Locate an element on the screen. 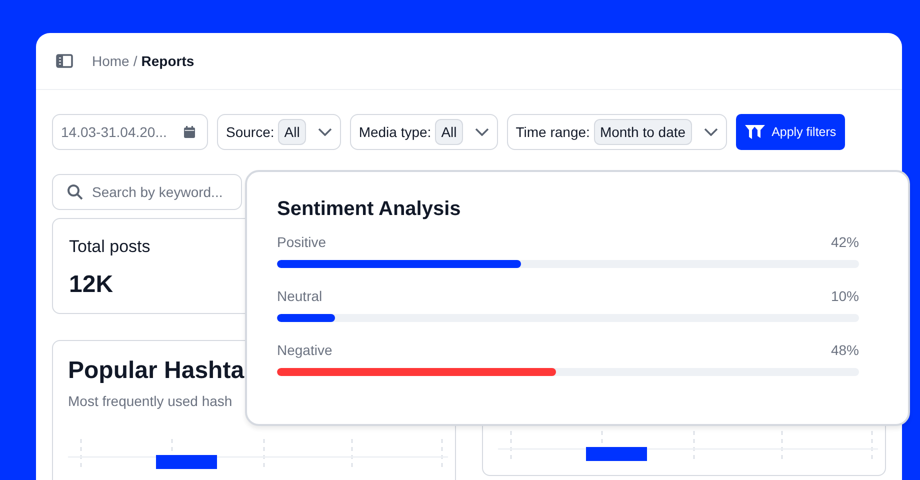 Image resolution: width=920 pixels, height=480 pixels. card-title: Sentiment Analysis is located at coordinates (369, 209).